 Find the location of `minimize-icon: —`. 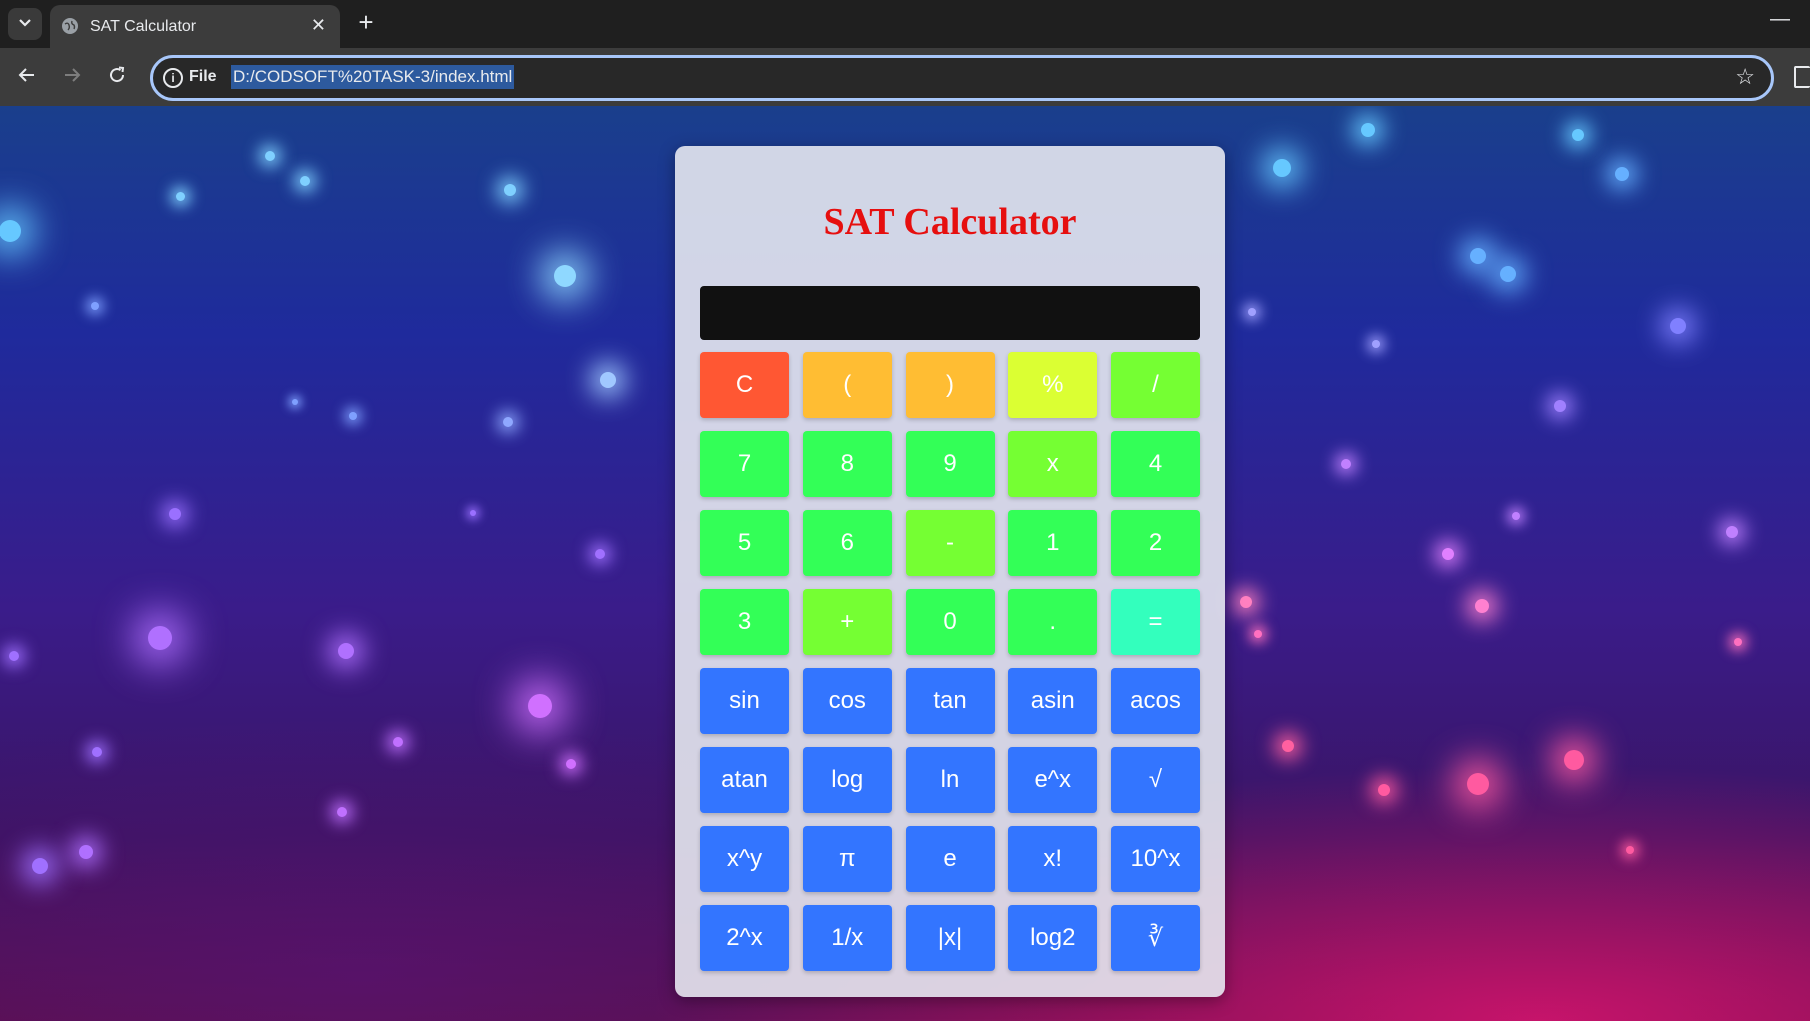

minimize-icon: — is located at coordinates (1780, 19).